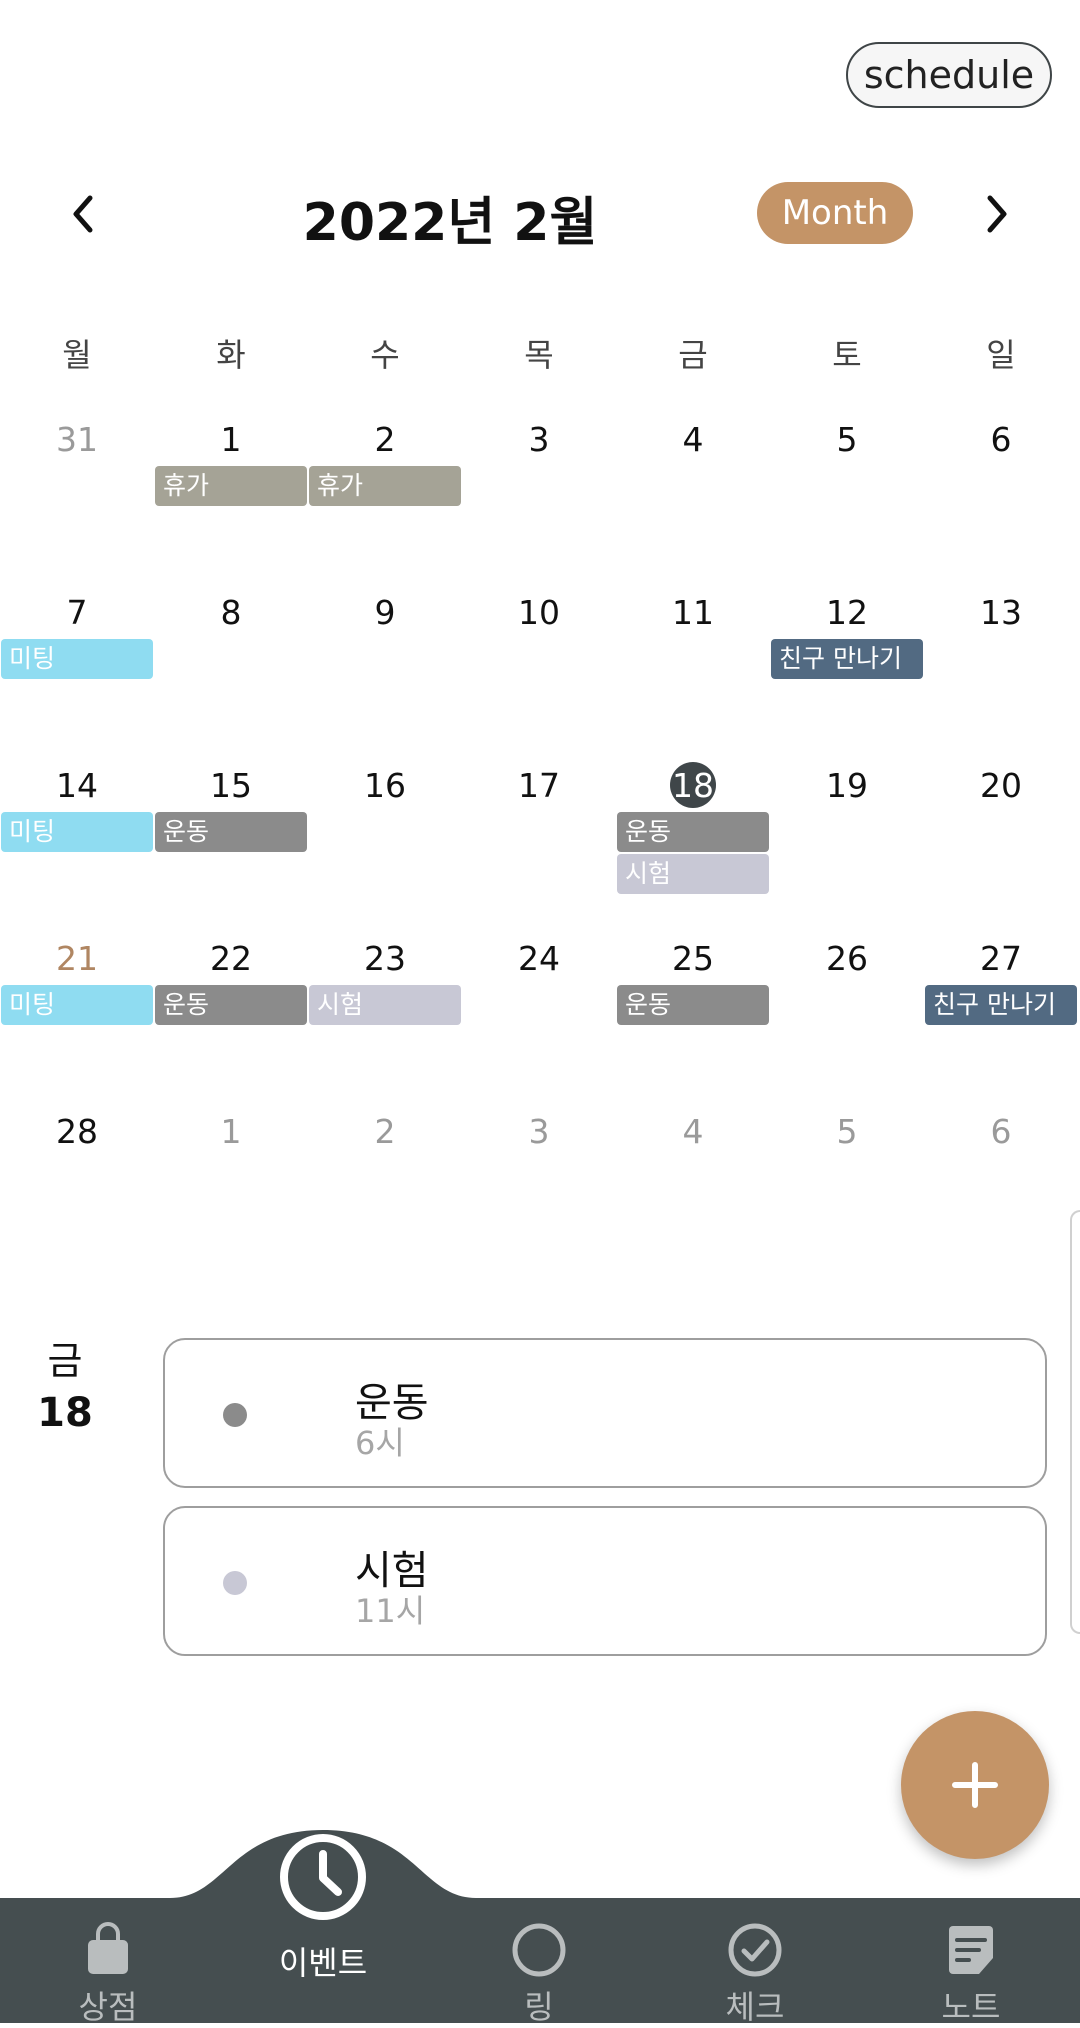  I want to click on event-card: 시험 11시, so click(605, 1581).